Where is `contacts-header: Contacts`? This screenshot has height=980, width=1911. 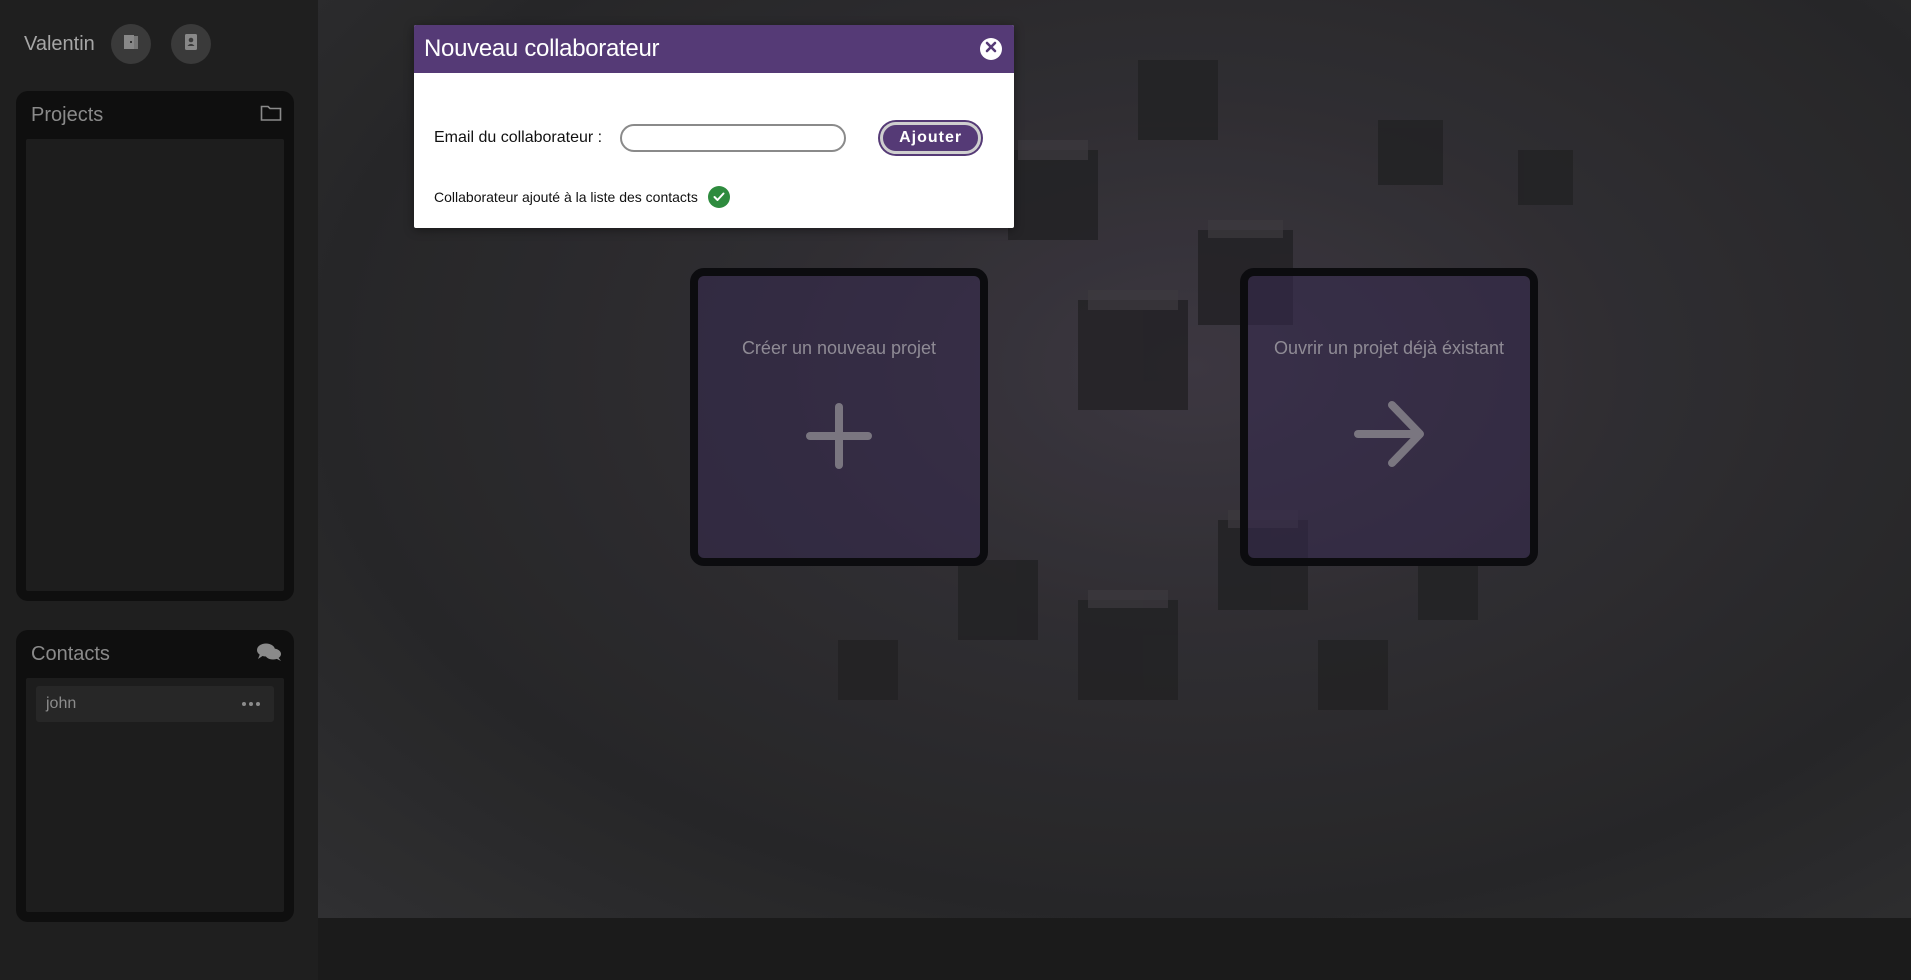
contacts-header: Contacts is located at coordinates (155, 654).